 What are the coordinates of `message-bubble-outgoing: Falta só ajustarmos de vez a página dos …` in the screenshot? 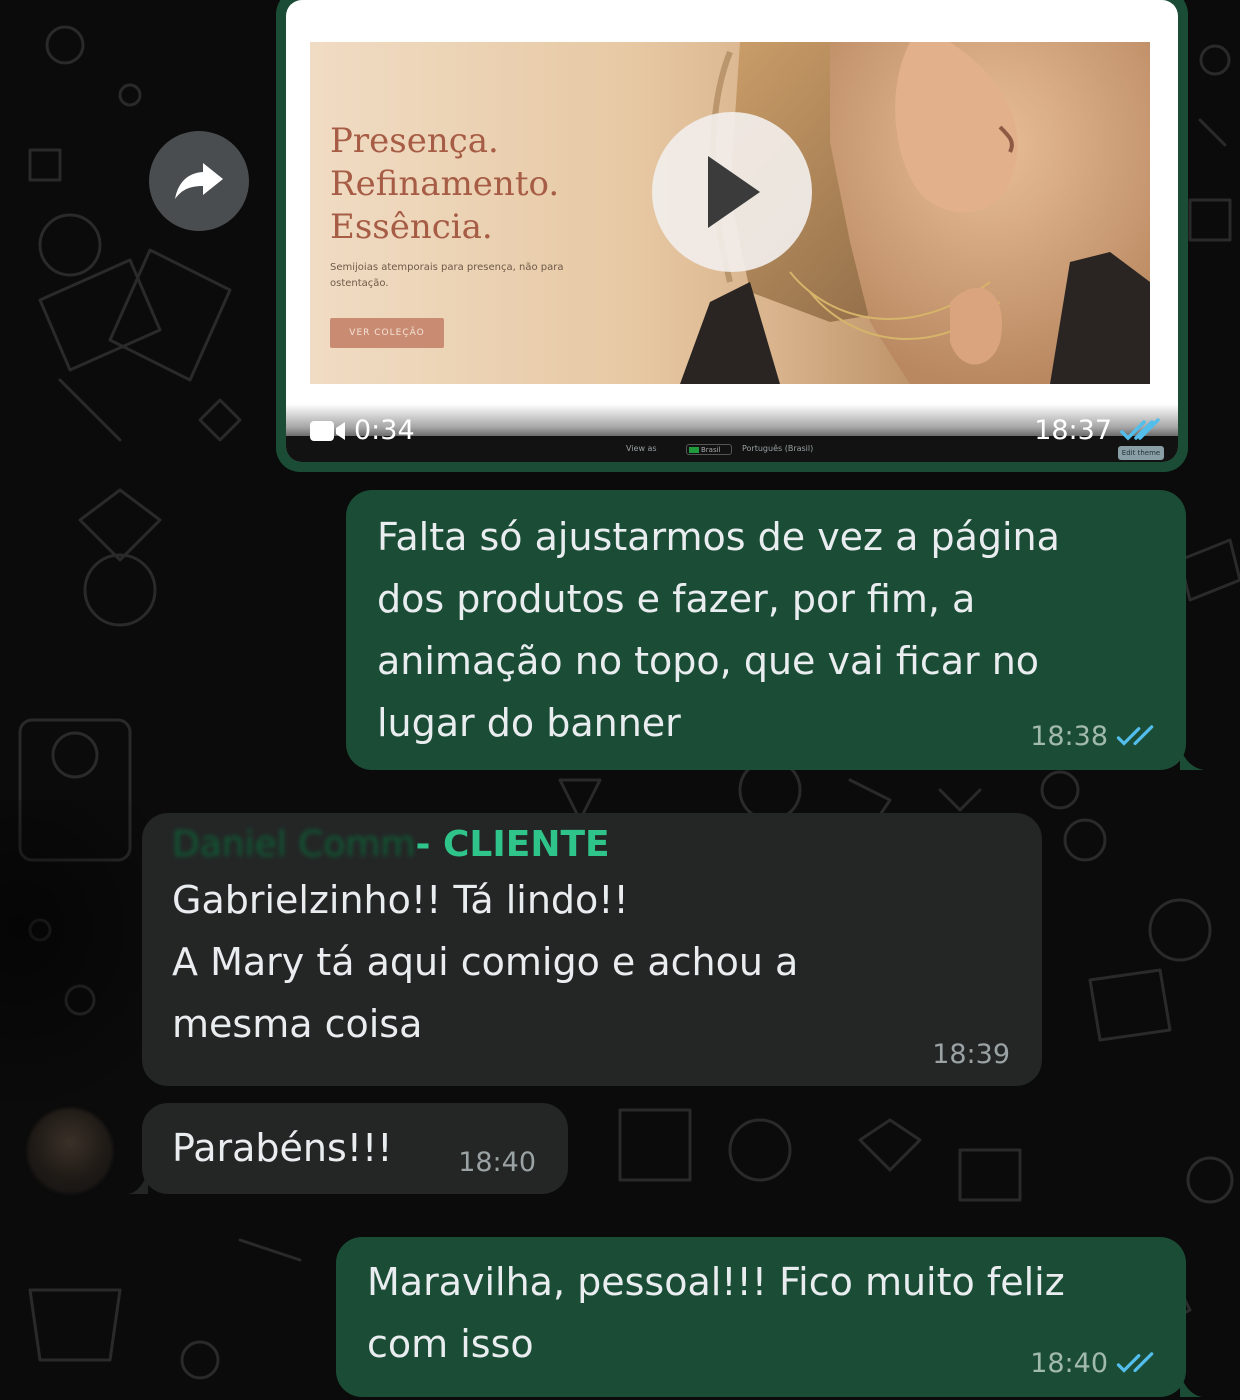 It's located at (775, 630).